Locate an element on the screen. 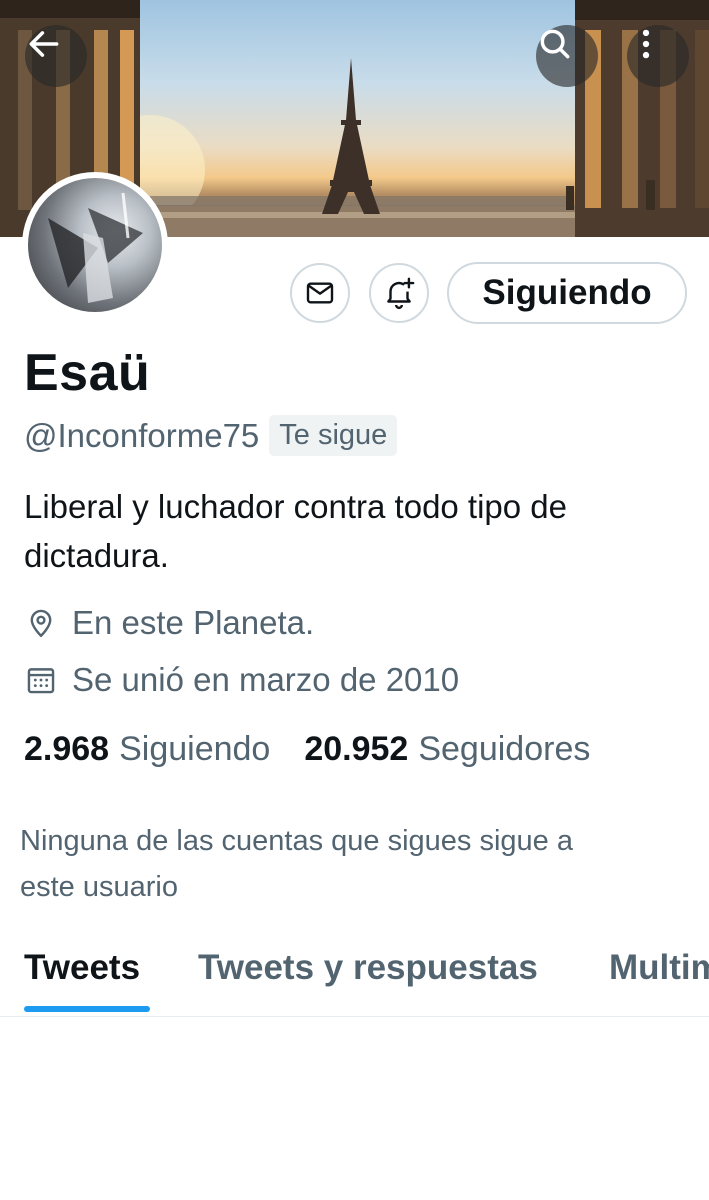 This screenshot has width=709, height=1200. bell-plus-icon is located at coordinates (401, 293).